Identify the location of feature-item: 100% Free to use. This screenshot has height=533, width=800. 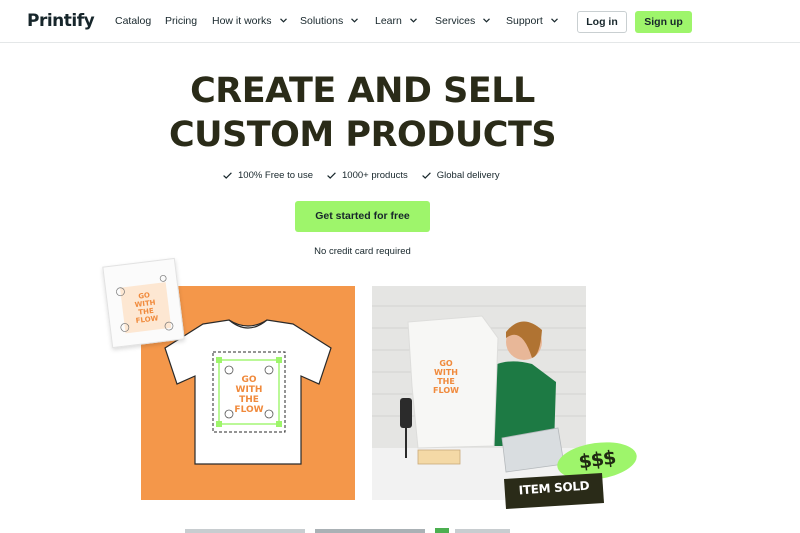
(268, 175).